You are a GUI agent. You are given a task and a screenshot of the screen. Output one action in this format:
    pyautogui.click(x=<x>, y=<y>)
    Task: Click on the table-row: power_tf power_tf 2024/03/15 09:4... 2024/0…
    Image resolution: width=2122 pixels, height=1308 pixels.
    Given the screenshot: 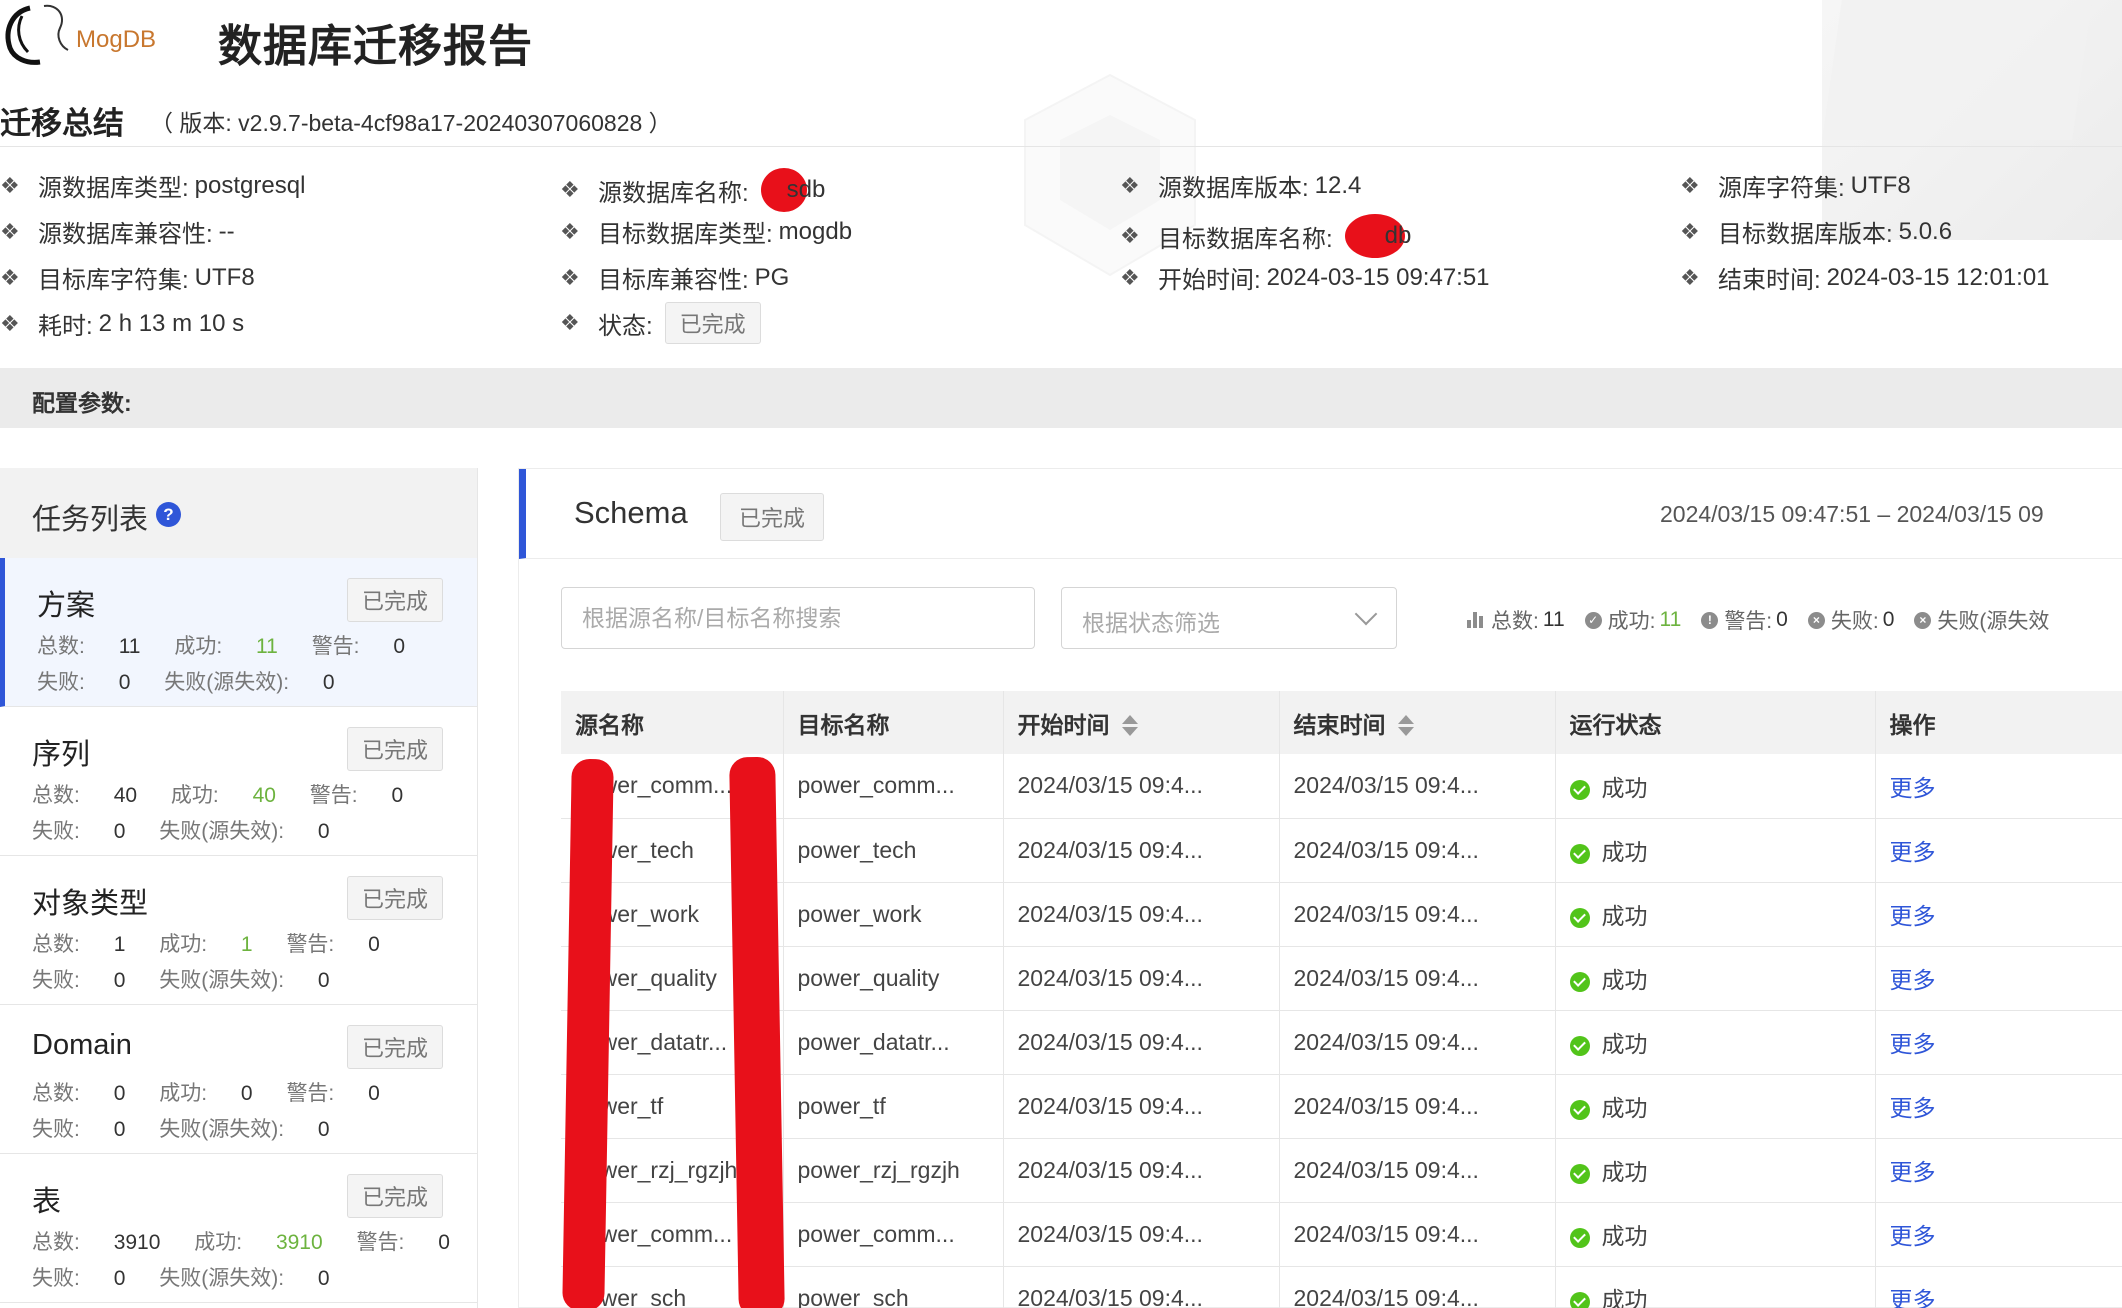 What is the action you would take?
    pyautogui.click(x=1341, y=1106)
    